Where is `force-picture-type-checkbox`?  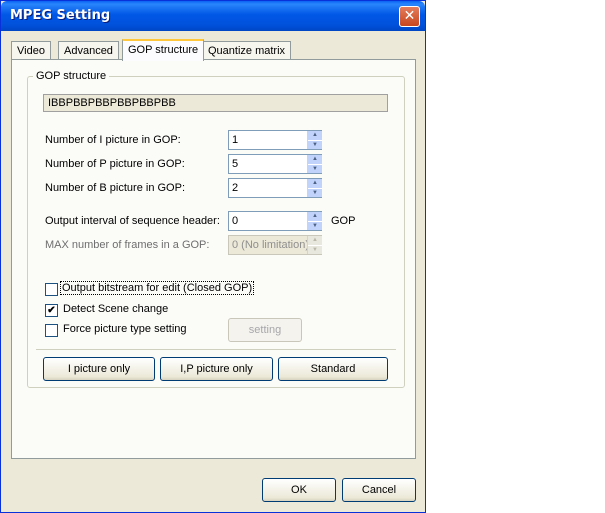 force-picture-type-checkbox is located at coordinates (51, 330).